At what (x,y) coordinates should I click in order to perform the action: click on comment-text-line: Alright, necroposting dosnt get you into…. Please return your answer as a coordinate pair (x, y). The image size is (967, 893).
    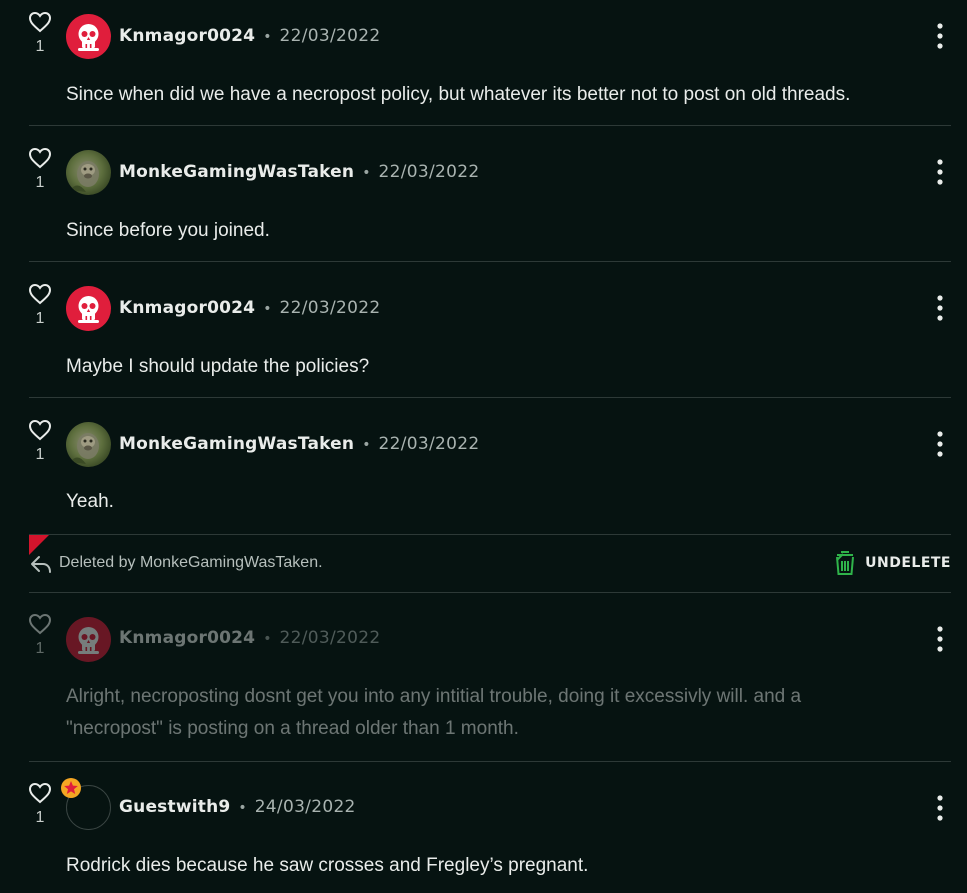
    Looking at the image, I should click on (434, 696).